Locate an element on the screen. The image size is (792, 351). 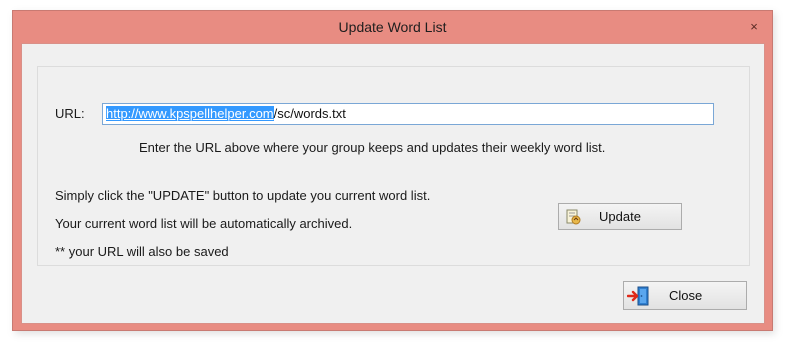
url-label: URL: is located at coordinates (70, 113).